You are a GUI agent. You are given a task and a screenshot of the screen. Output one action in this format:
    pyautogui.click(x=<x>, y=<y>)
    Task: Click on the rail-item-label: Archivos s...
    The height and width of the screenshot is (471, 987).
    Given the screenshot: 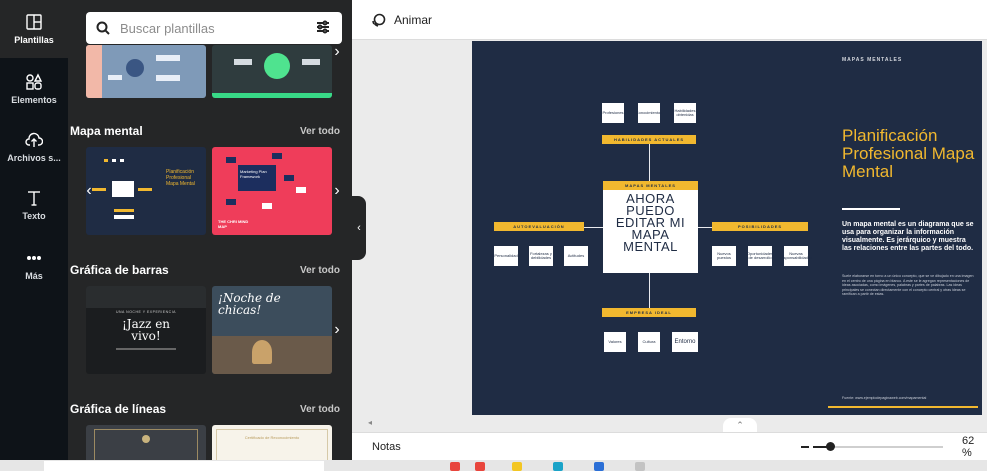 What is the action you would take?
    pyautogui.click(x=34, y=158)
    